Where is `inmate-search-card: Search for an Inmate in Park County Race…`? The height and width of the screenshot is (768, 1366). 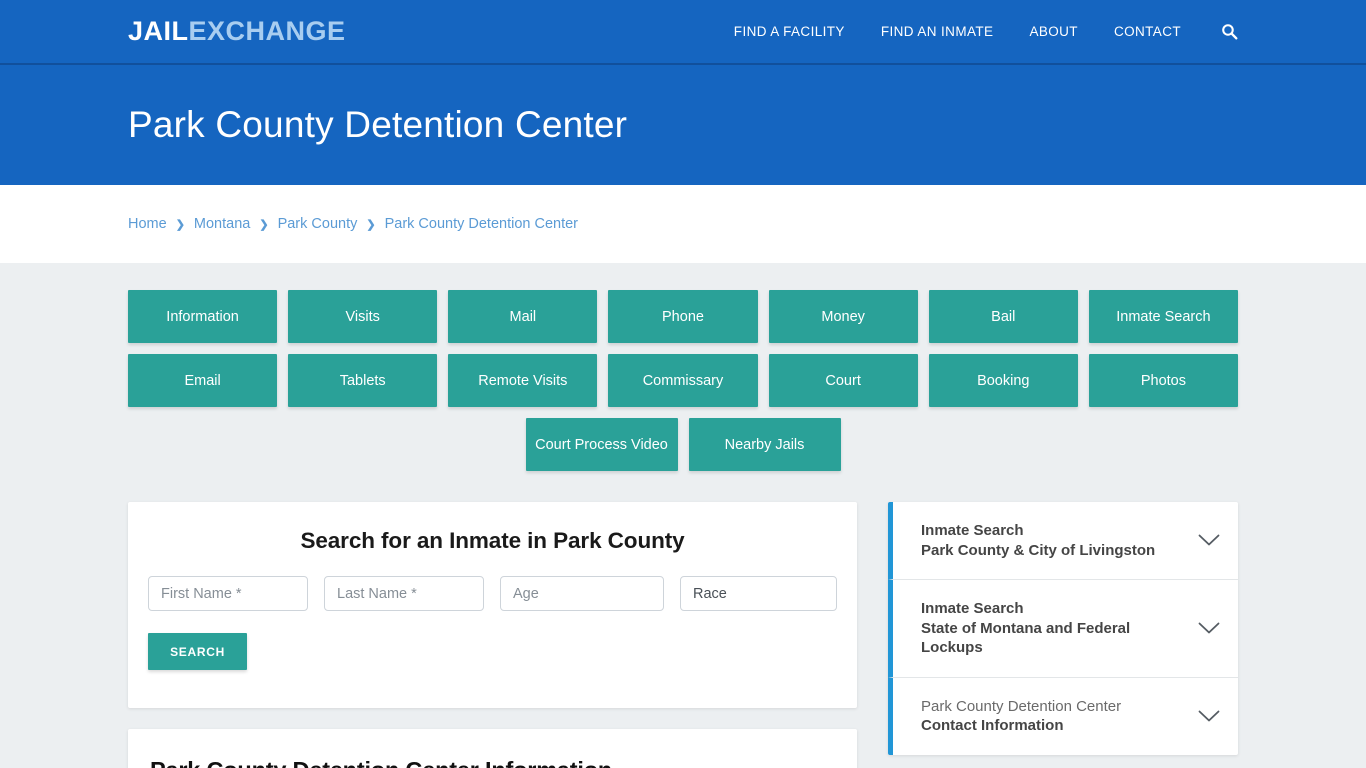
inmate-search-card: Search for an Inmate in Park County Race… is located at coordinates (492, 605).